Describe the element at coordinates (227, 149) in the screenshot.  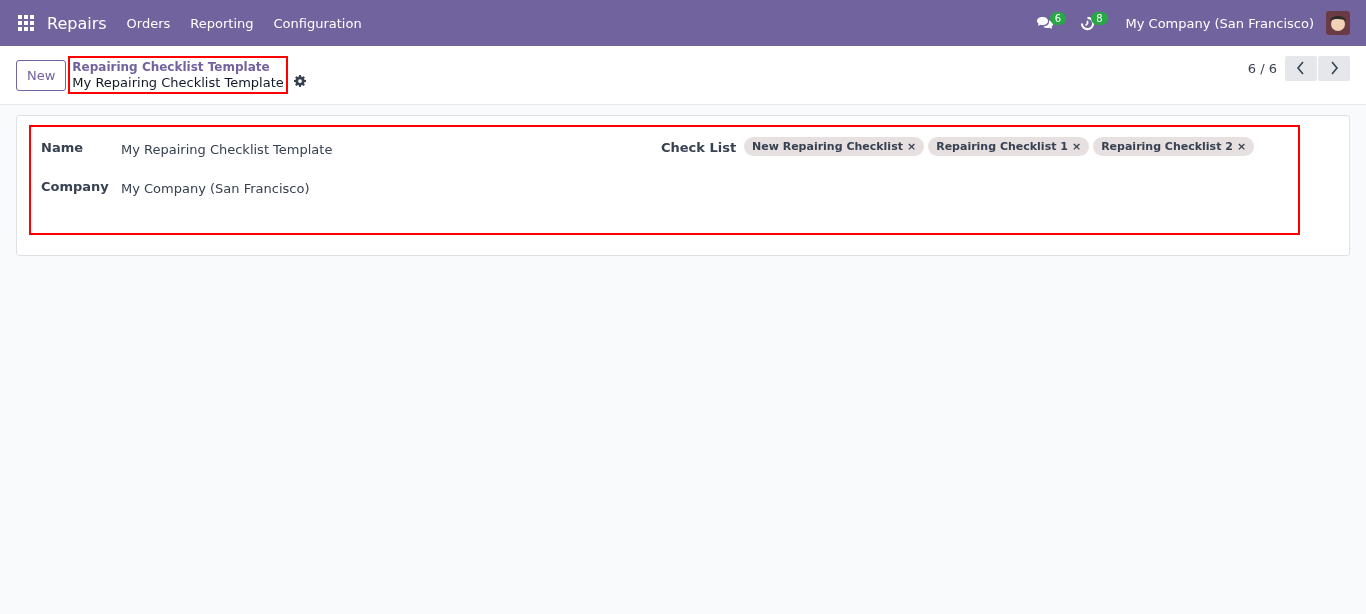
I see `field-value: My Repairing Checklist Template` at that location.